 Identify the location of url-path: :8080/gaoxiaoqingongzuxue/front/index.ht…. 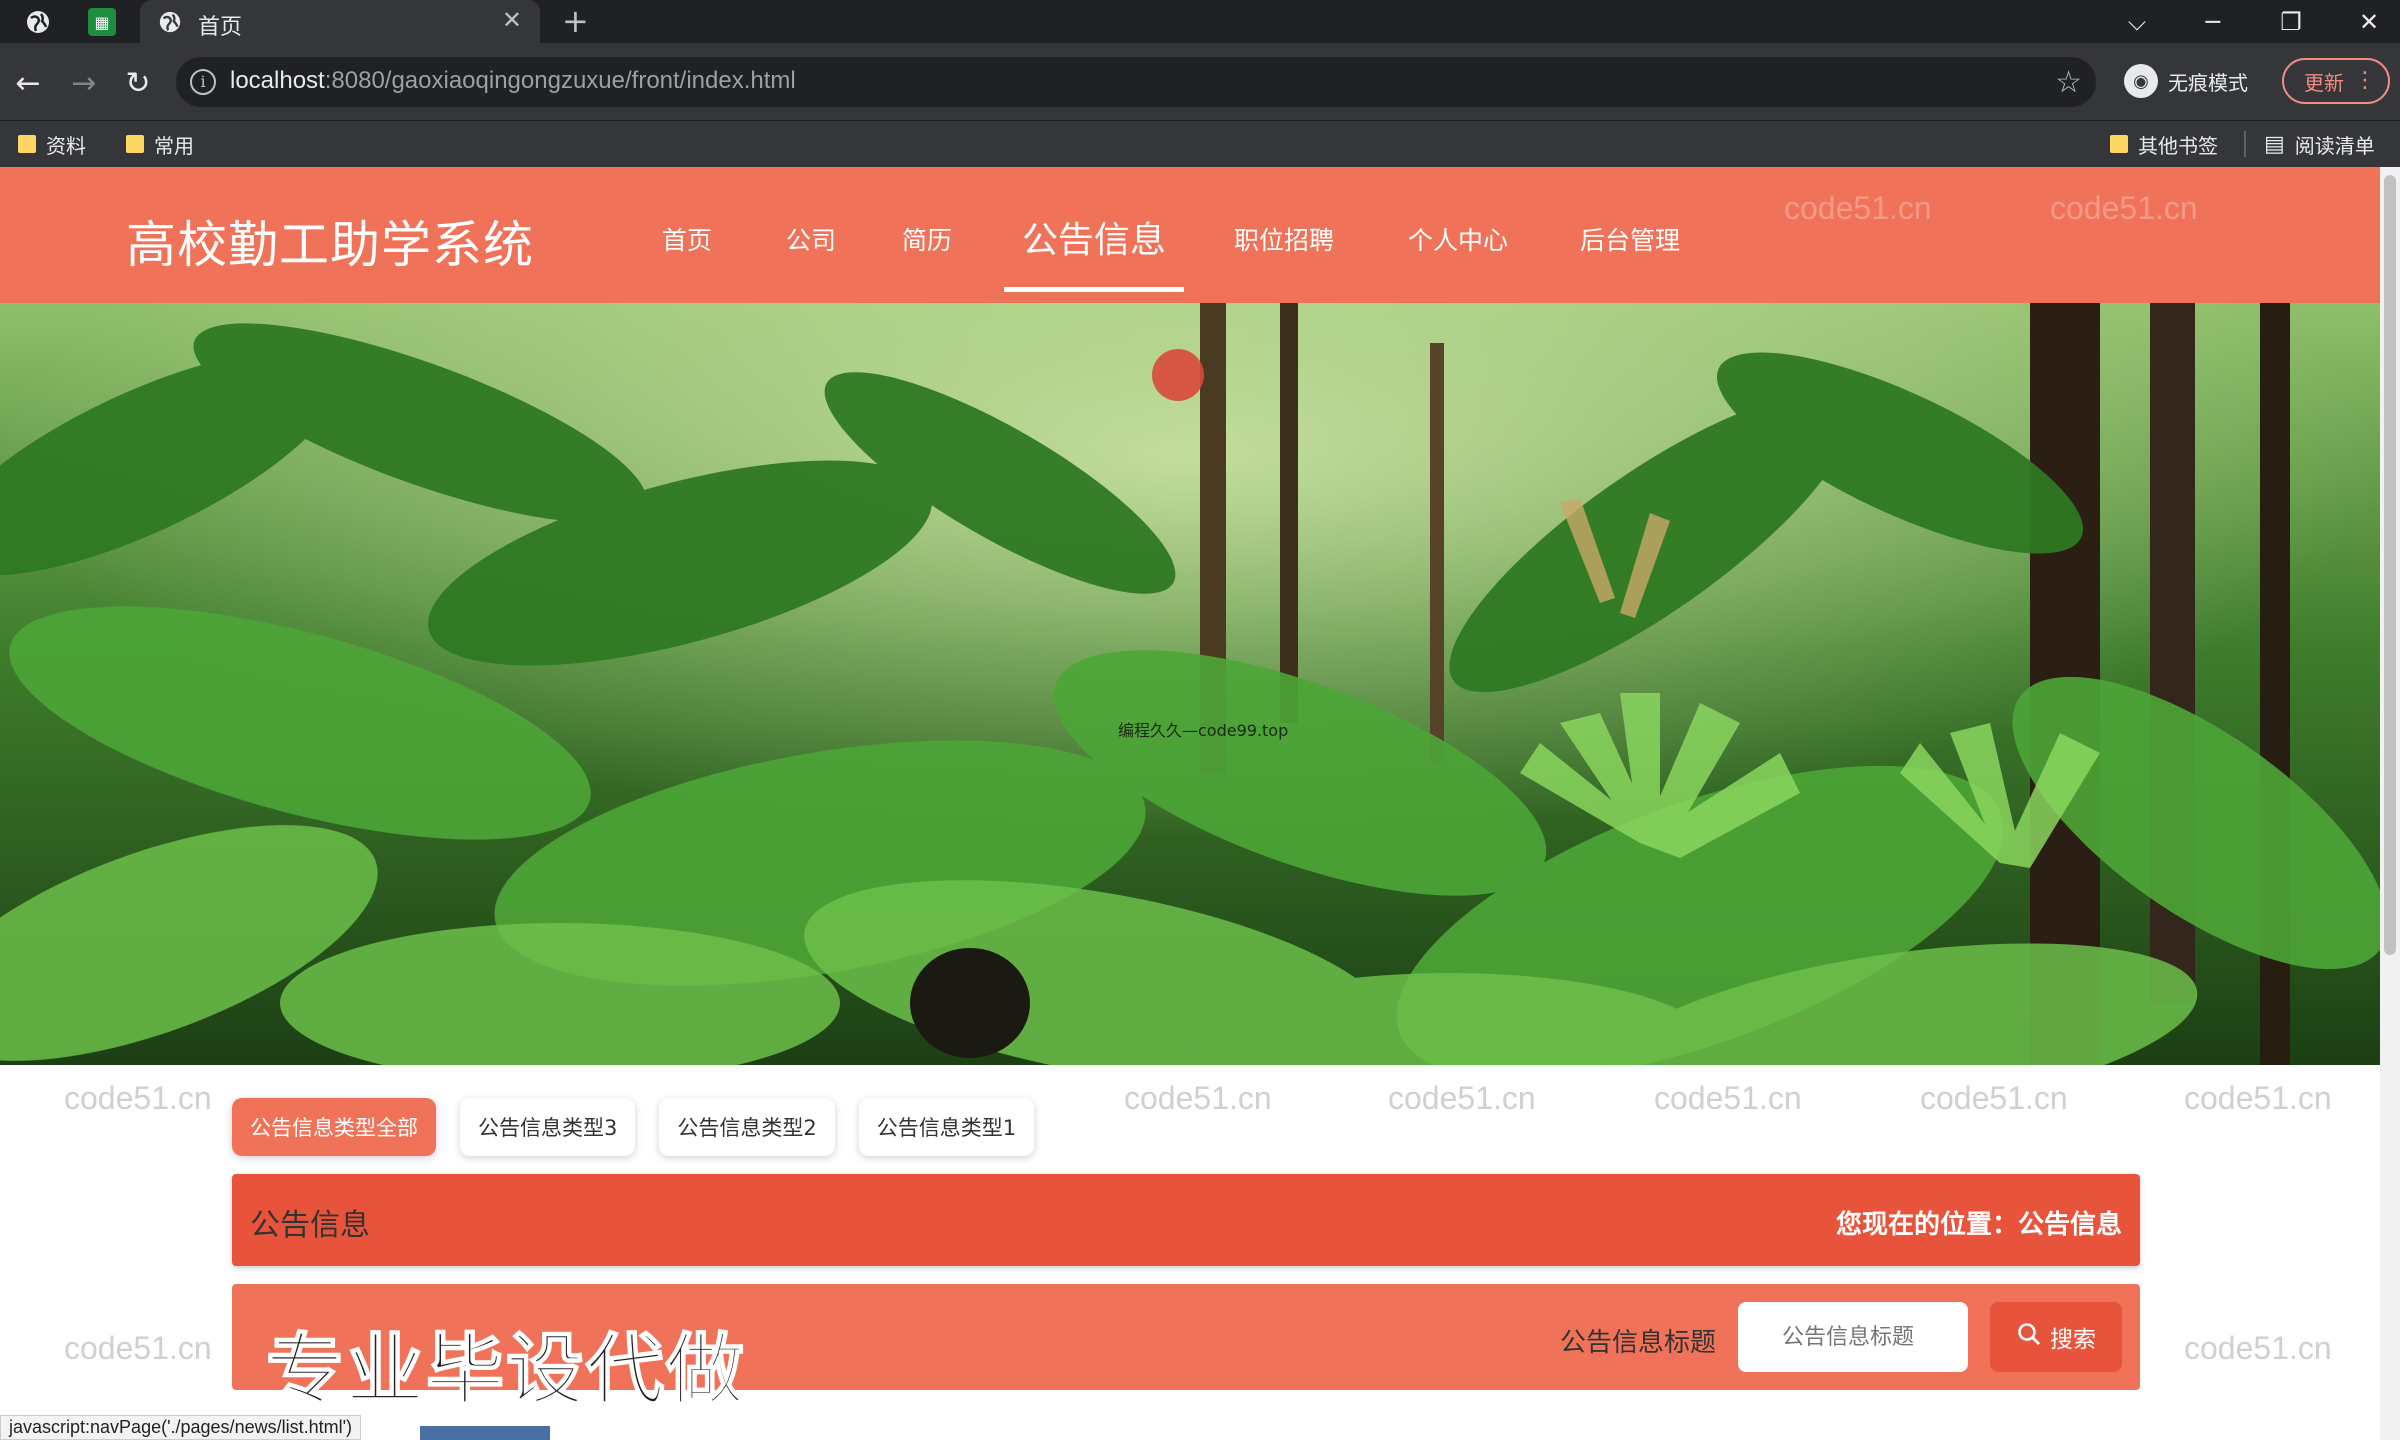
(560, 80).